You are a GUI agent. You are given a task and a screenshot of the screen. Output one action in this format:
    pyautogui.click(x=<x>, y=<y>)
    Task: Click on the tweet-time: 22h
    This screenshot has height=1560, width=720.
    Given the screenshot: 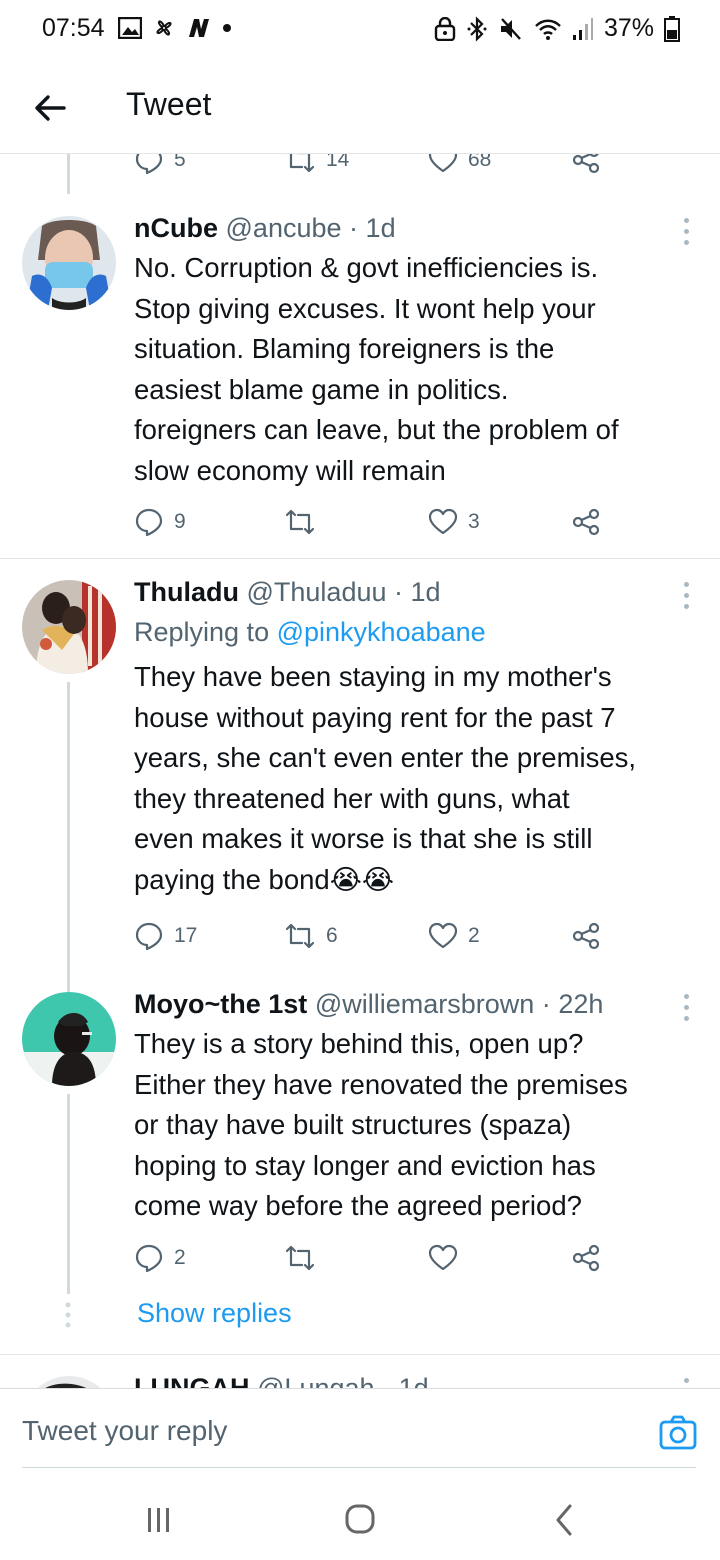 What is the action you would take?
    pyautogui.click(x=581, y=1004)
    